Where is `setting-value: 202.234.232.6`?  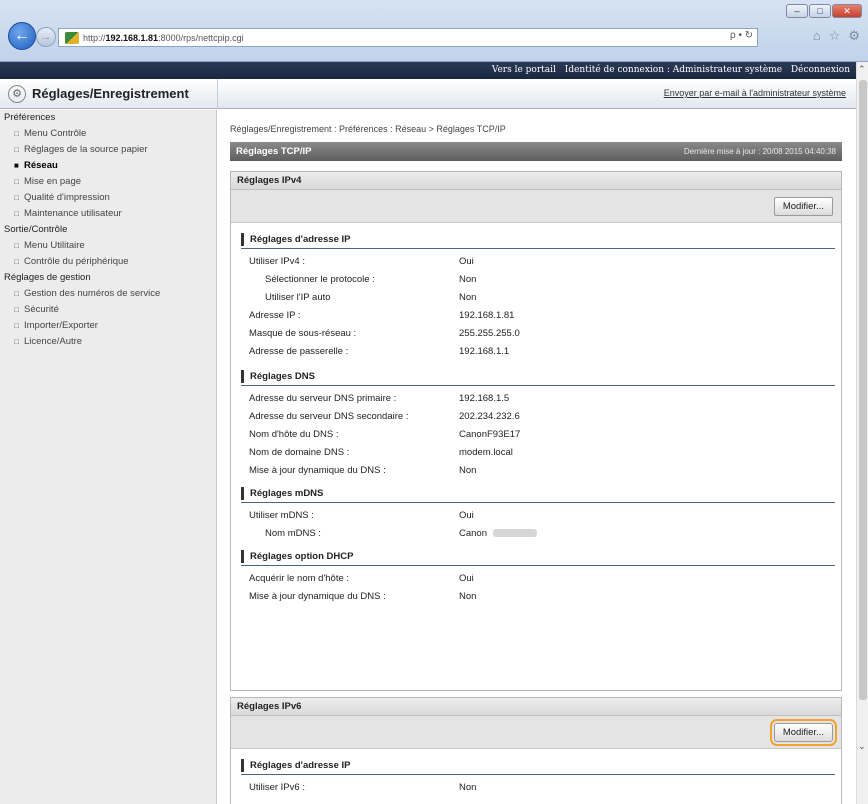
setting-value: 202.234.232.6 is located at coordinates (489, 416).